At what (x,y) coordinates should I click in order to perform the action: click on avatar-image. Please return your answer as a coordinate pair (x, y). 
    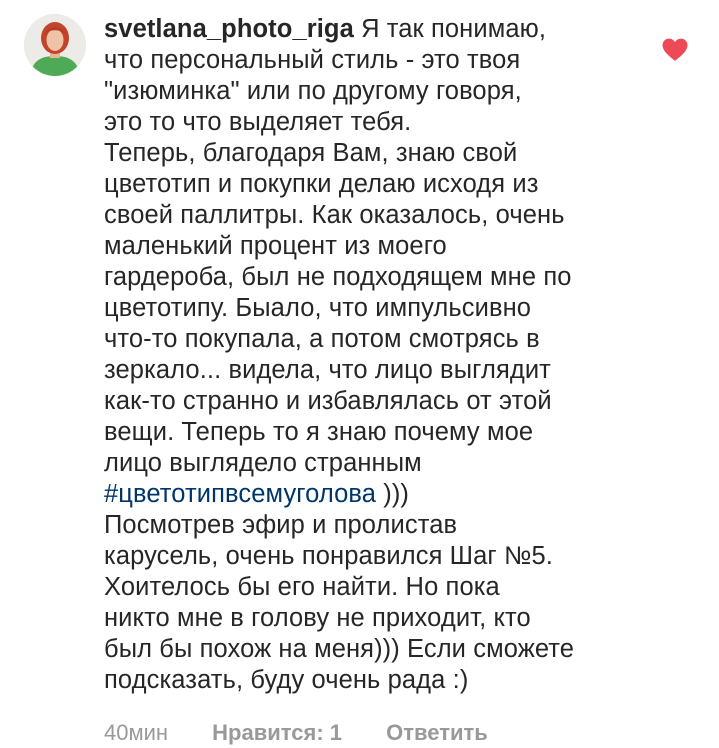
    Looking at the image, I should click on (55, 45).